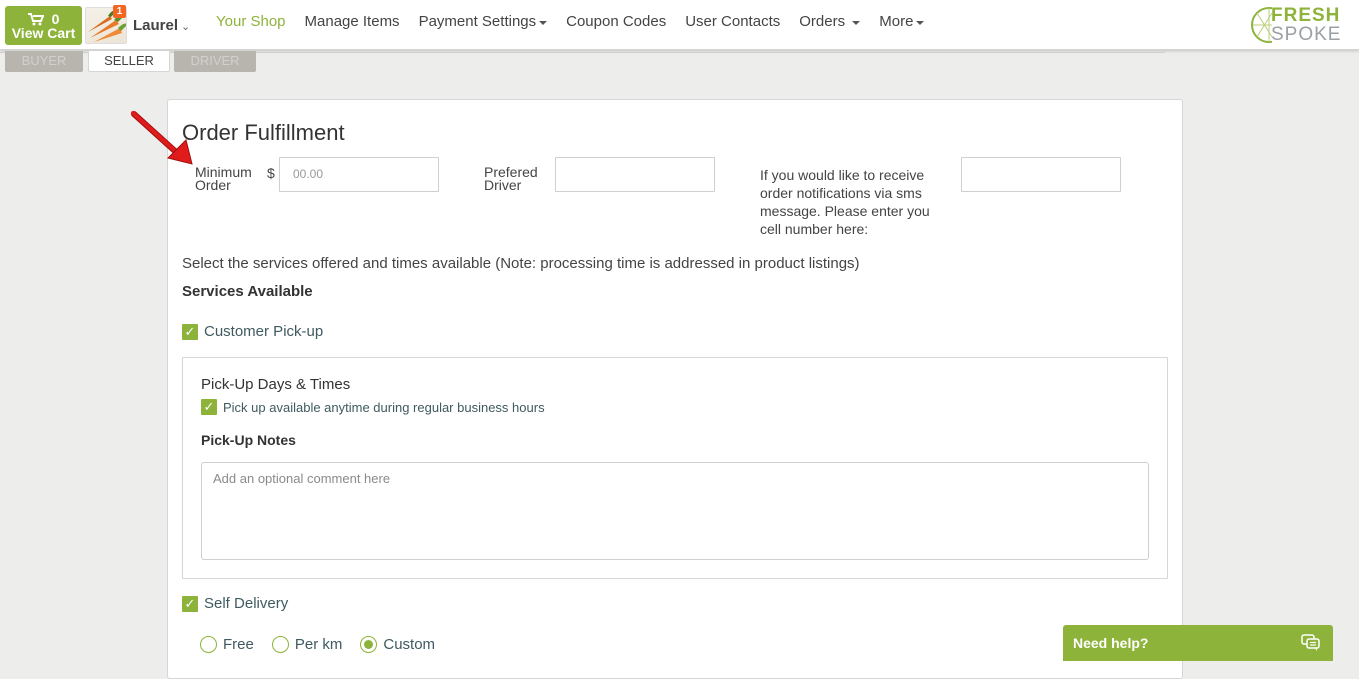  Describe the element at coordinates (223, 178) in the screenshot. I see `minimum-order-label: Minimum Order` at that location.